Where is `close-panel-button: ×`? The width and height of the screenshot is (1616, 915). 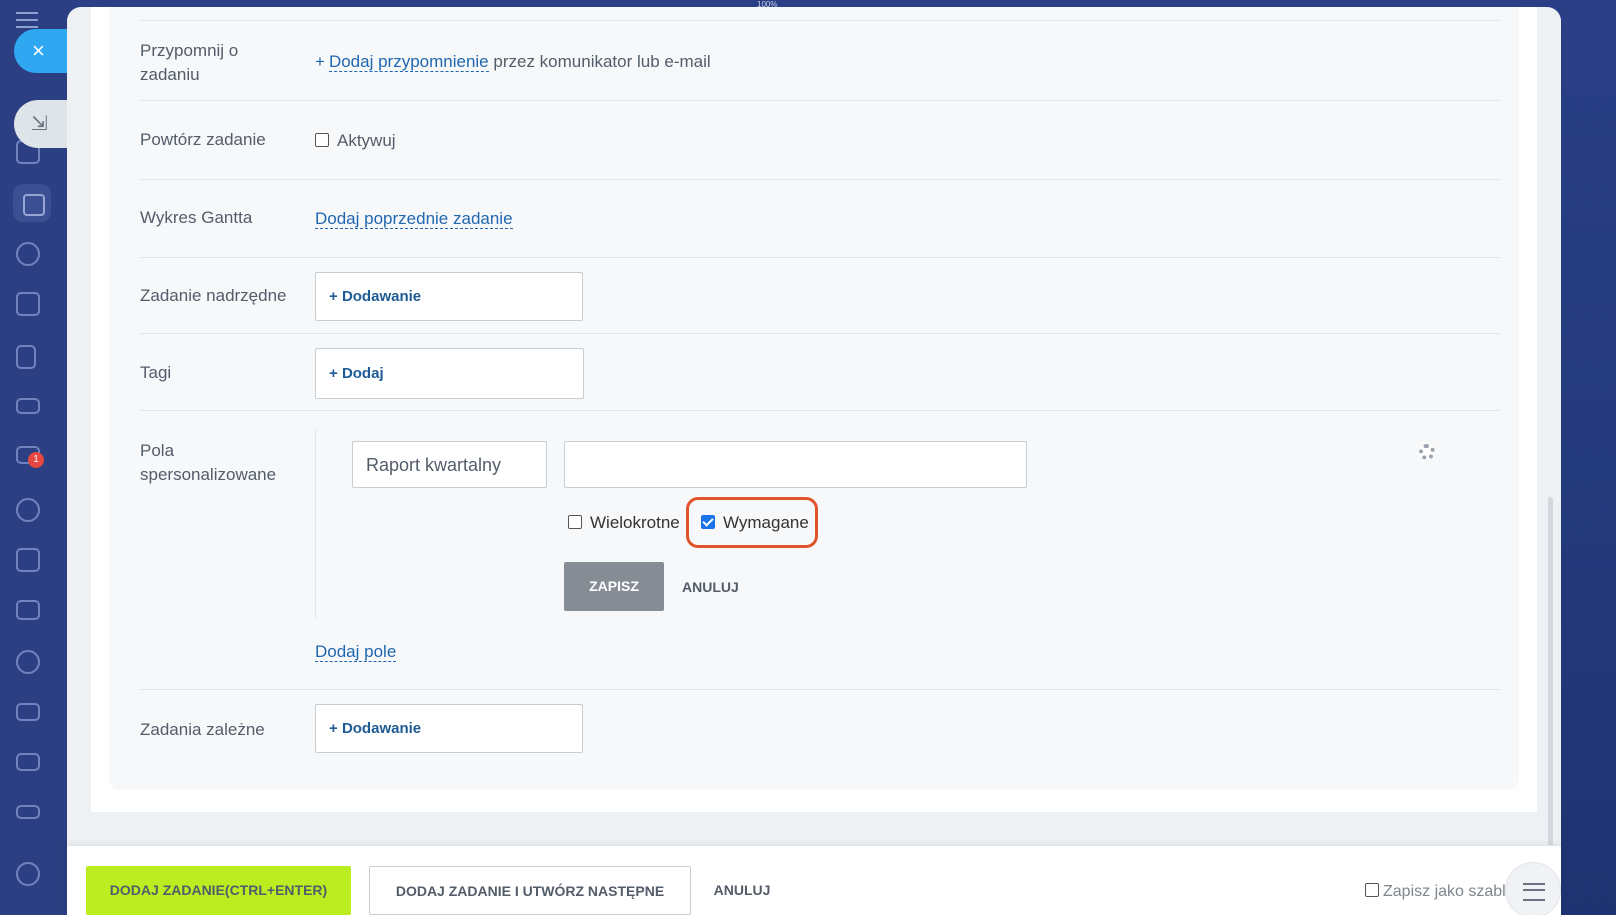
close-panel-button: × is located at coordinates (44, 51).